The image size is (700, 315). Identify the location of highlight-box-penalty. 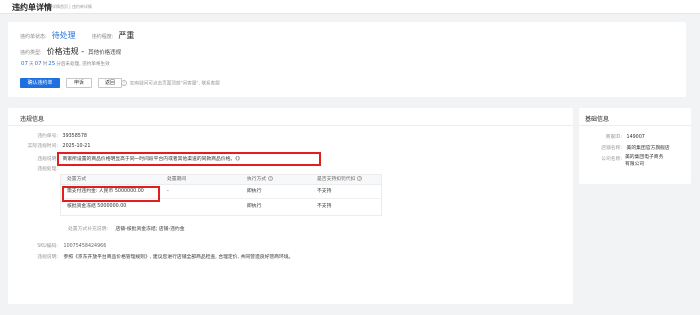
(111, 194).